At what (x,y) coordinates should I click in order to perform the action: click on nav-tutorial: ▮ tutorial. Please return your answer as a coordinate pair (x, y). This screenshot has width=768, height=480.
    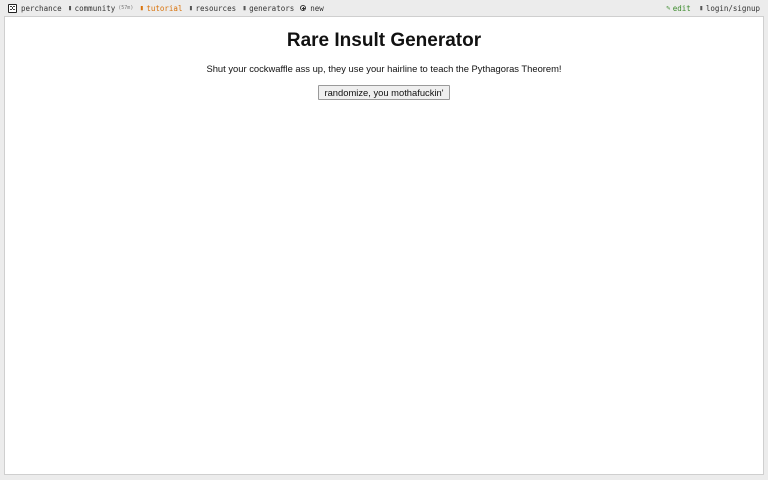
    Looking at the image, I should click on (161, 8).